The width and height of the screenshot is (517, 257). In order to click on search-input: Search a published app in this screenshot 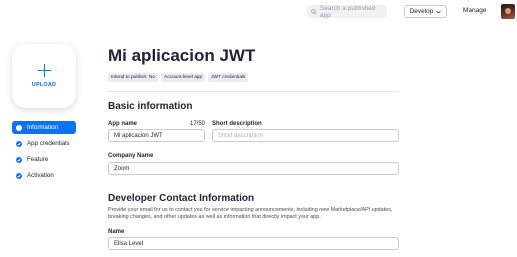, I will do `click(347, 11)`.